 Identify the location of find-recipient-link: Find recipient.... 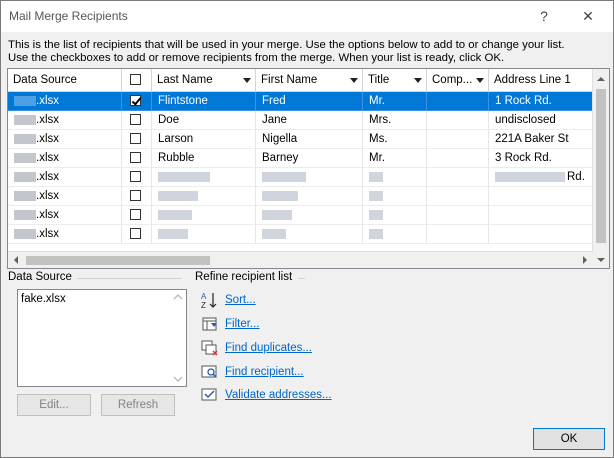
(264, 372).